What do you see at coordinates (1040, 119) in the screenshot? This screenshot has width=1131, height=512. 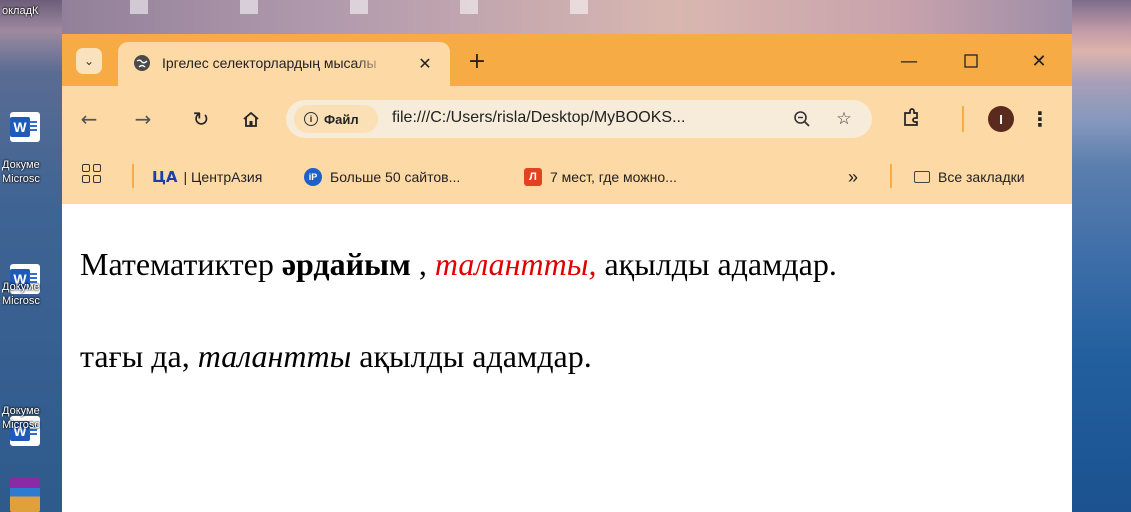 I see `menu-dots-icon: ⋮` at bounding box center [1040, 119].